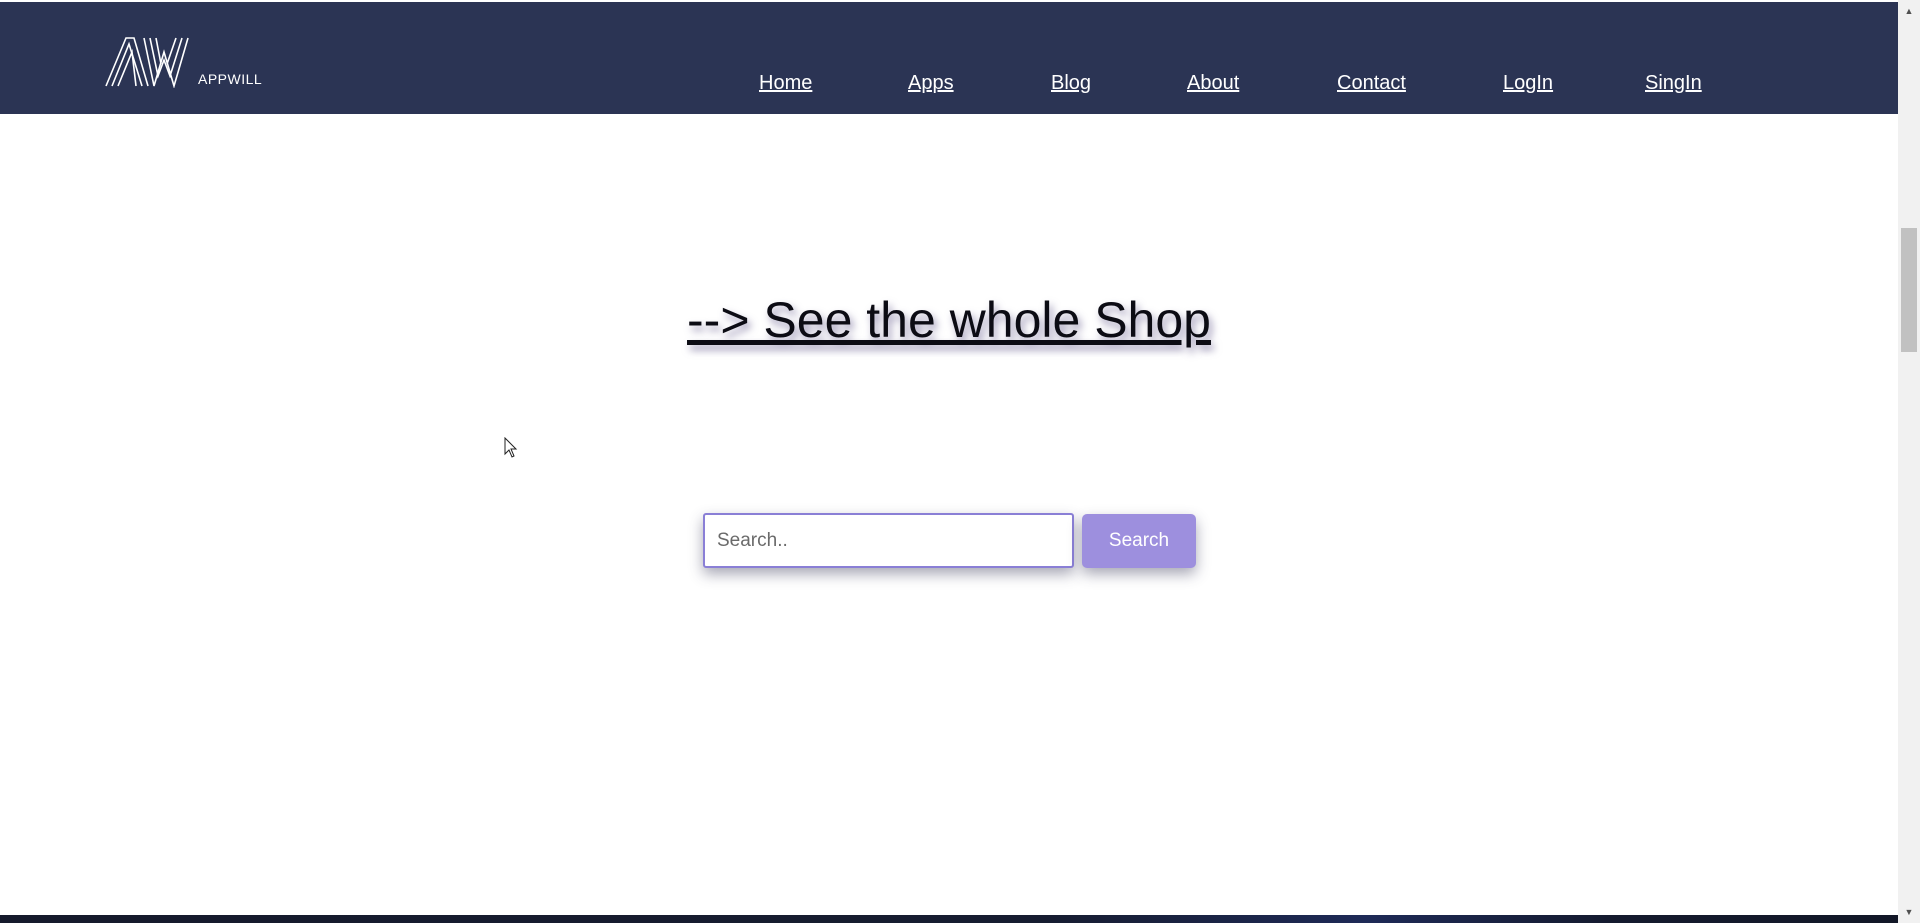 This screenshot has width=1920, height=923. I want to click on nav-contact: Contact, so click(1371, 83).